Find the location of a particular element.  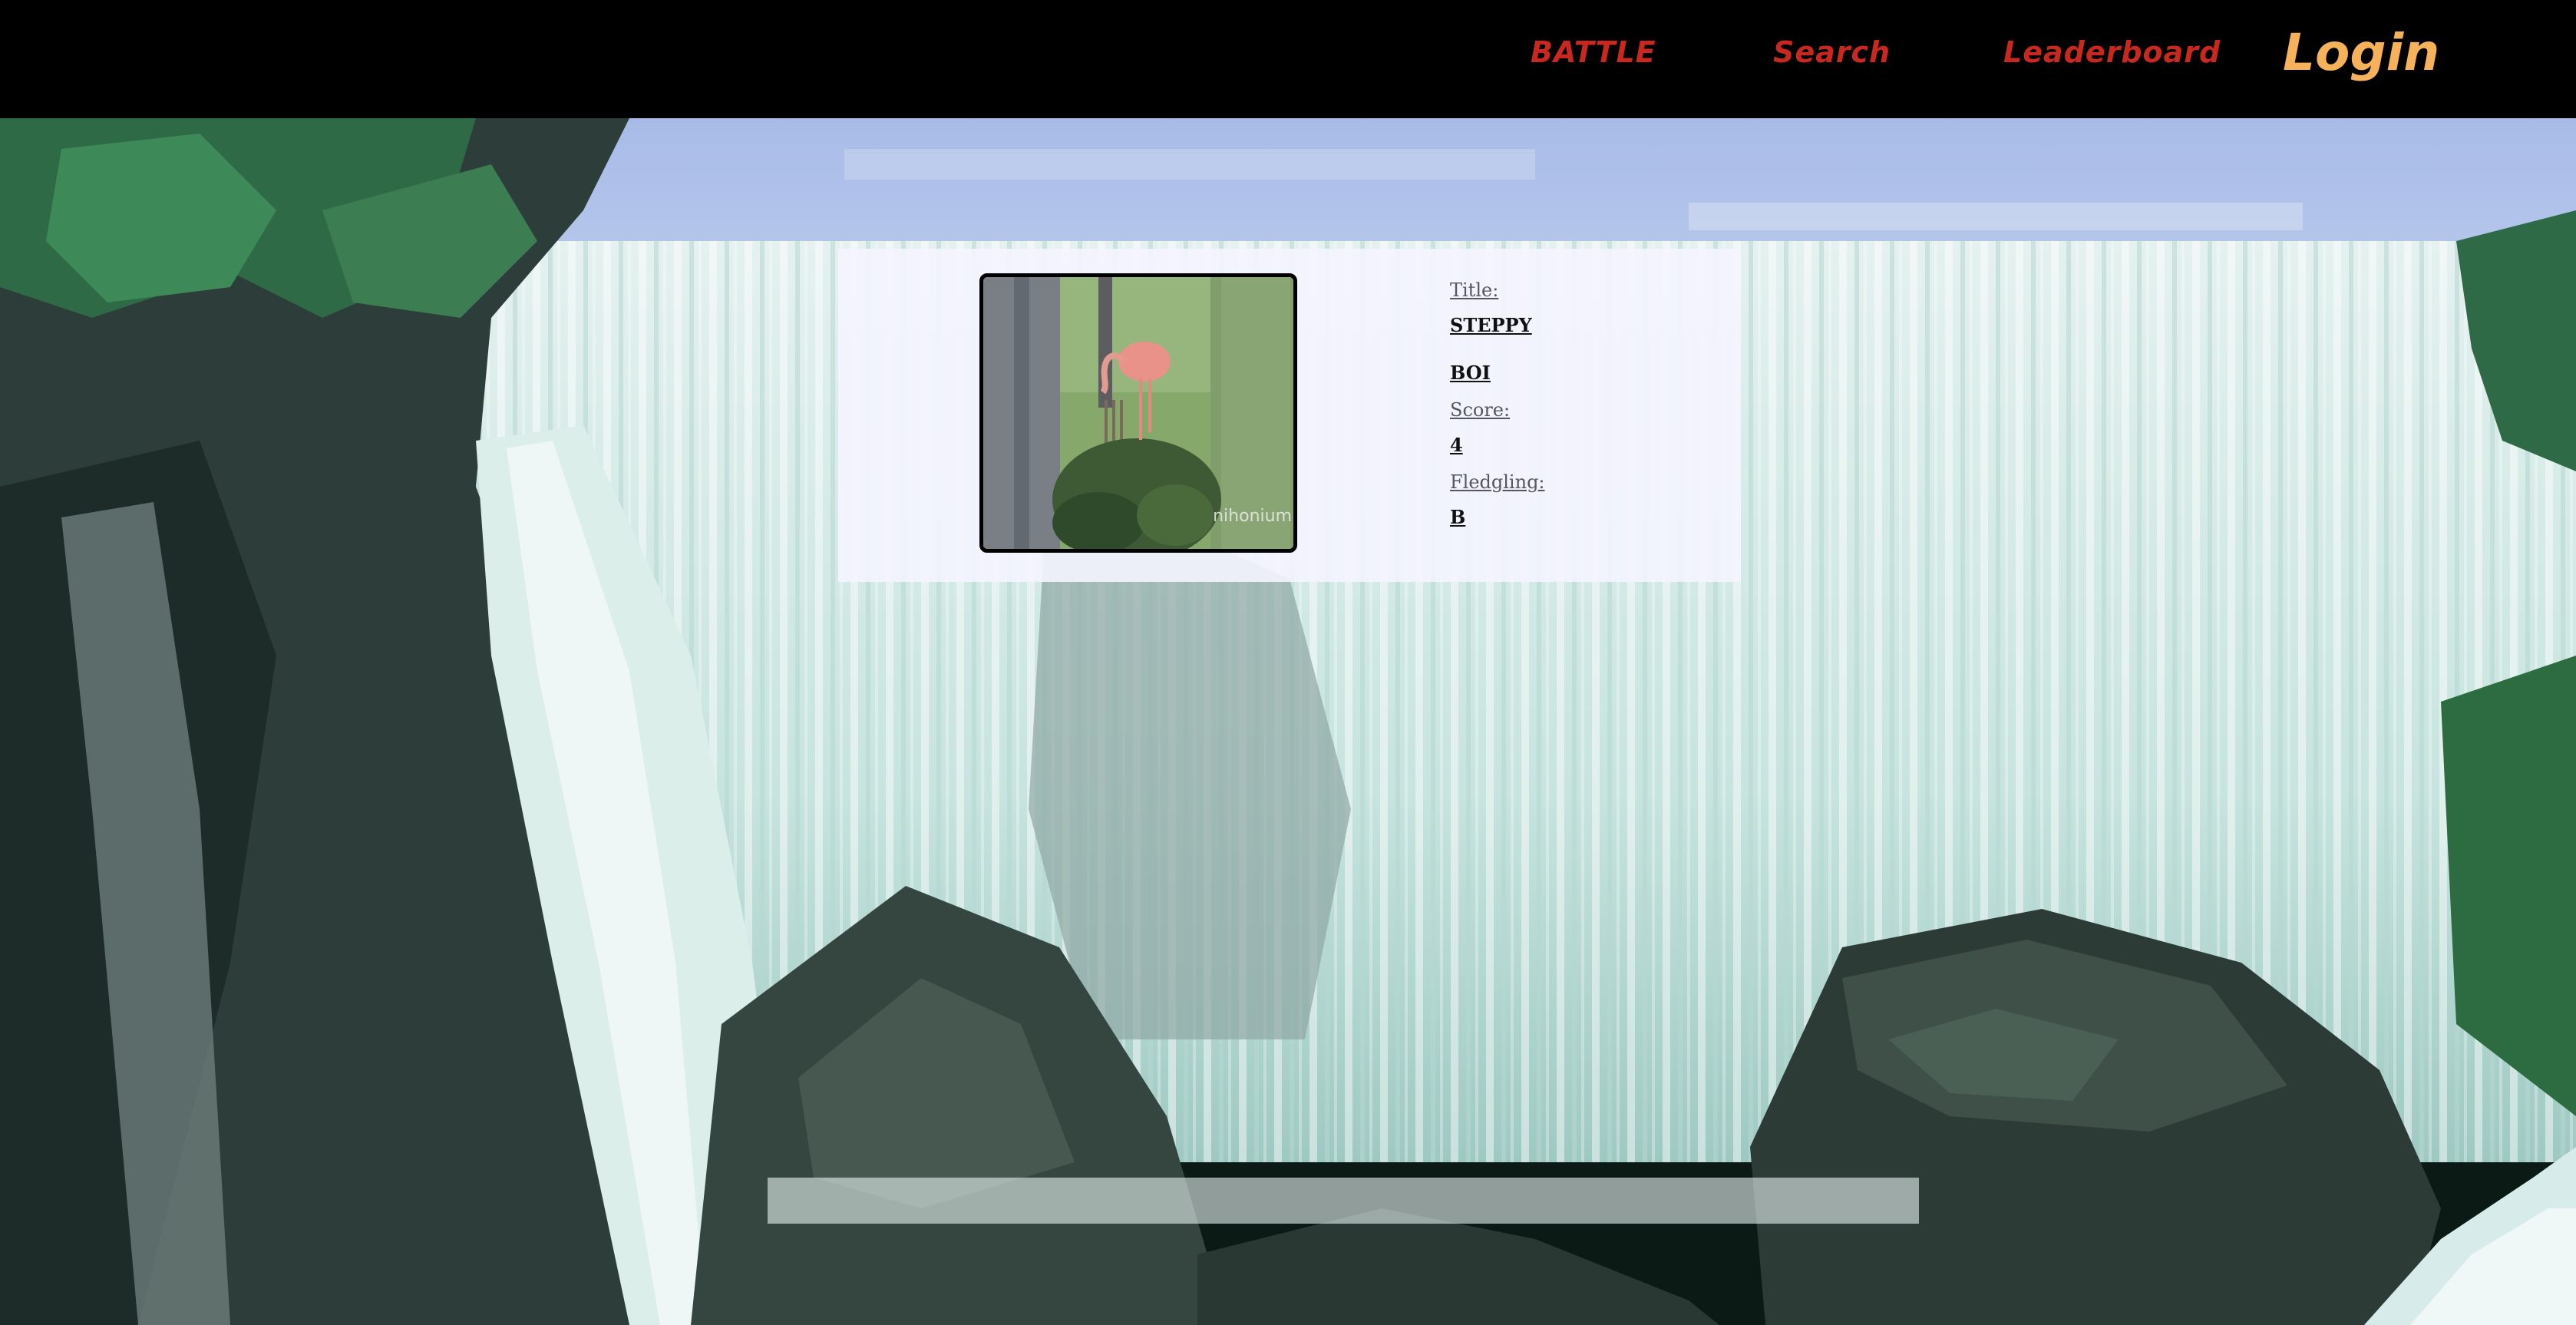

image-watermark: nihonium is located at coordinates (1252, 516).